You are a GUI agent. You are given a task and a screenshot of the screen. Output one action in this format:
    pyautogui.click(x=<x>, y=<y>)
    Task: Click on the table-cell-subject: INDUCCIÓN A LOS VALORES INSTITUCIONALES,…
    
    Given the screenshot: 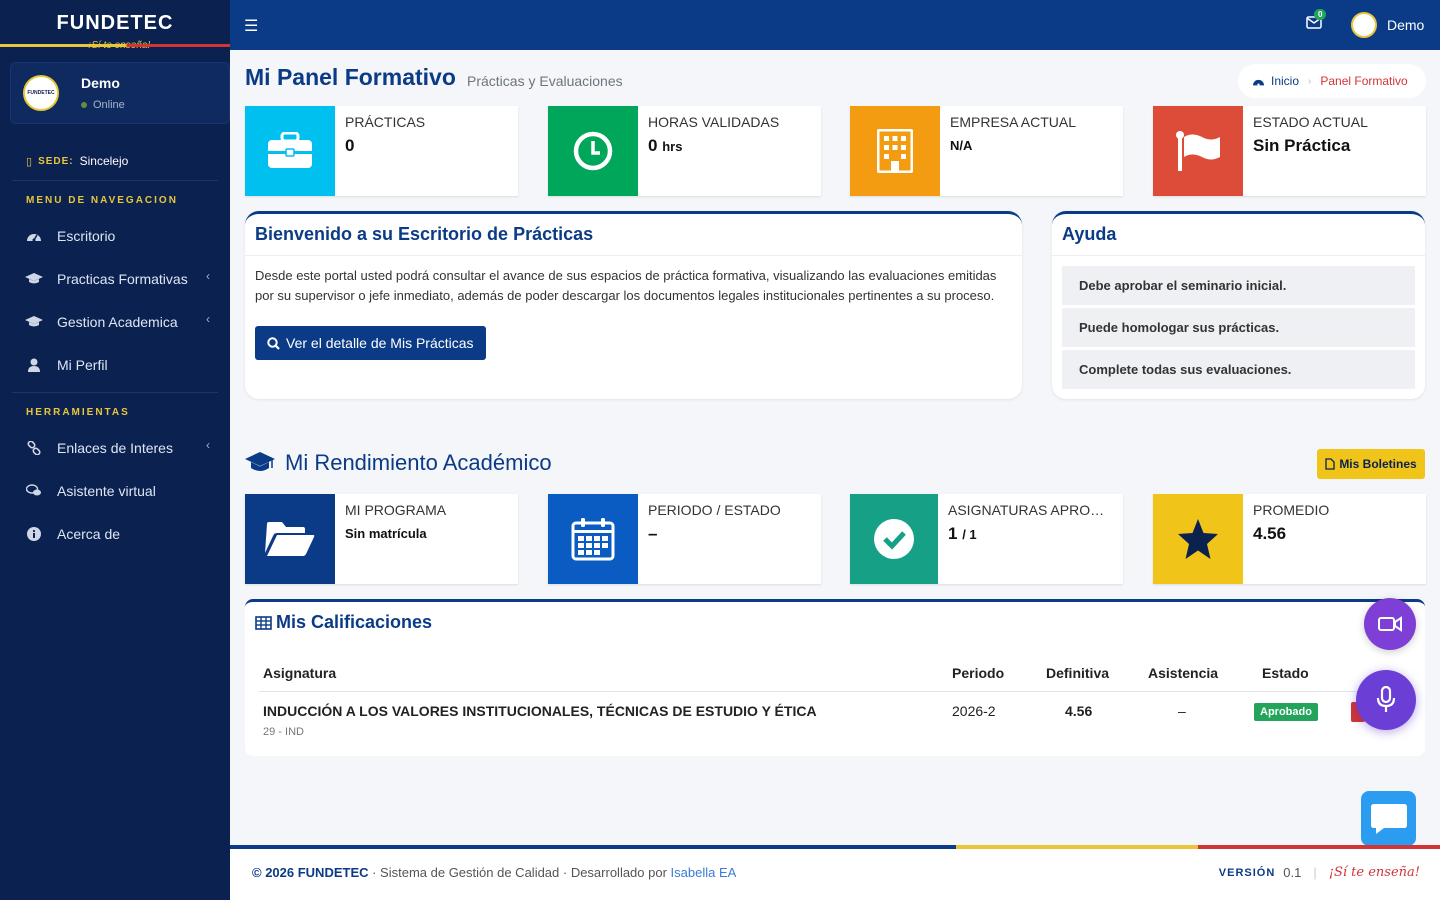 What is the action you would take?
    pyautogui.click(x=540, y=711)
    